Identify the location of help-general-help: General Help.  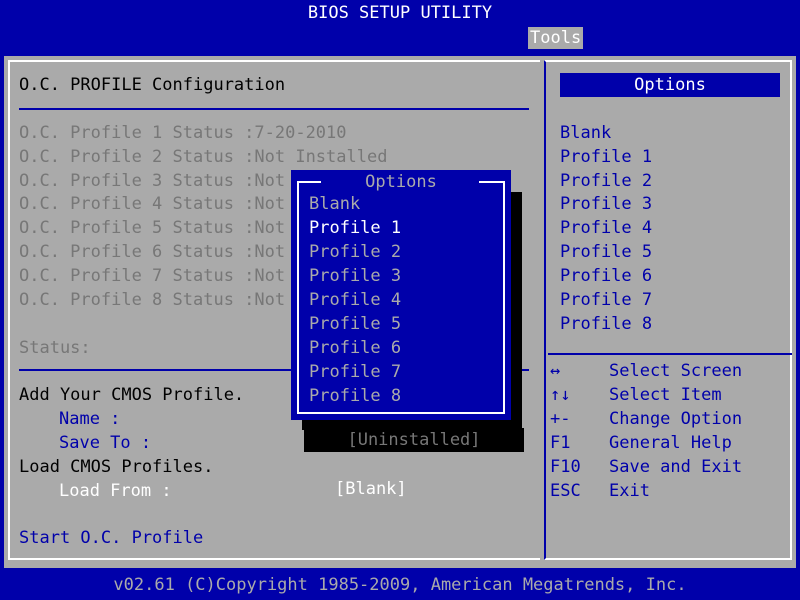
(670, 443).